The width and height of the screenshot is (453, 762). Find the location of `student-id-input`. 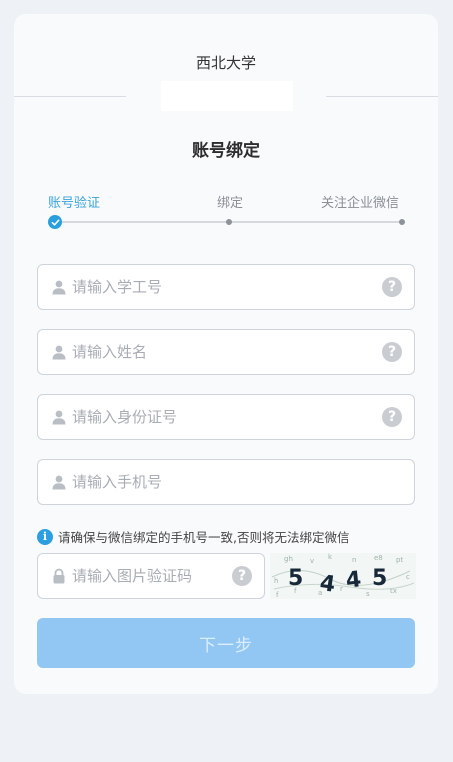

student-id-input is located at coordinates (222, 287).